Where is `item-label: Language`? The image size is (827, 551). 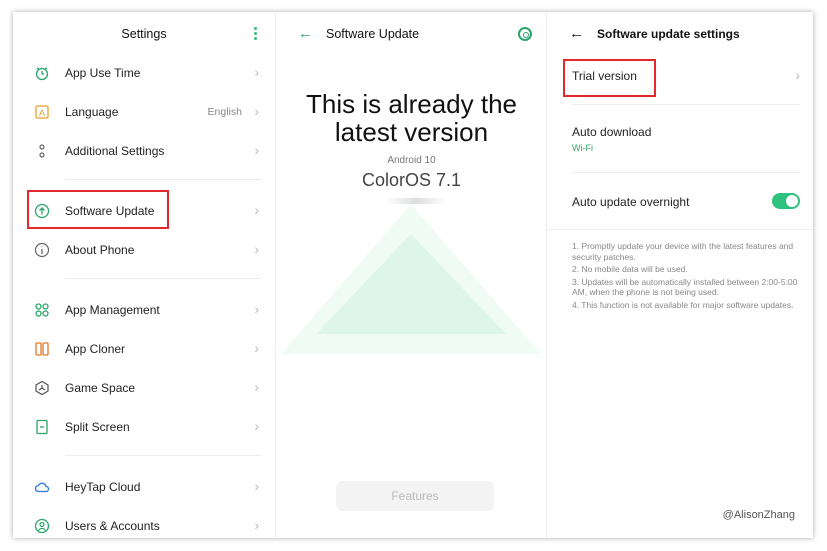 item-label: Language is located at coordinates (92, 112).